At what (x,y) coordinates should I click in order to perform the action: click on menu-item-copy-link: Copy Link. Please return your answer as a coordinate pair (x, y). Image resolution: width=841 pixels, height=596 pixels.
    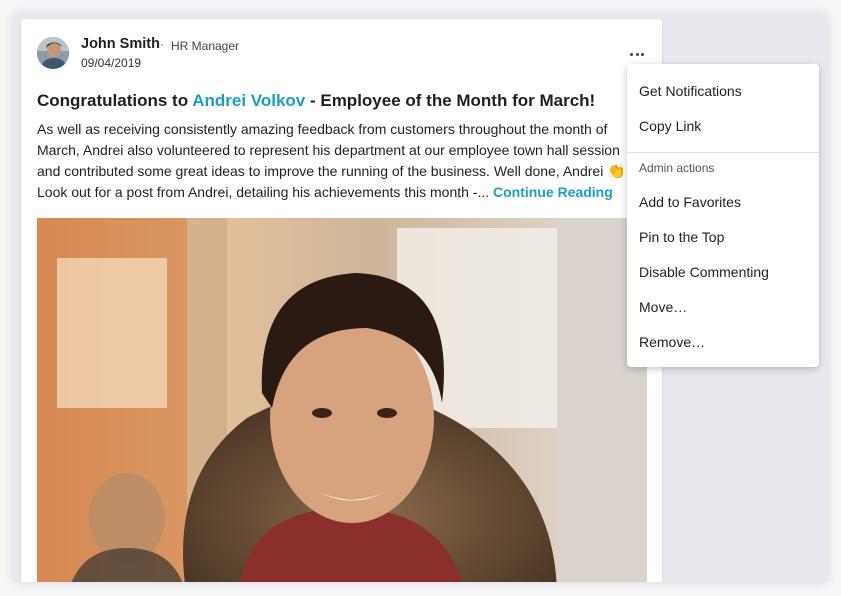
    Looking at the image, I should click on (723, 126).